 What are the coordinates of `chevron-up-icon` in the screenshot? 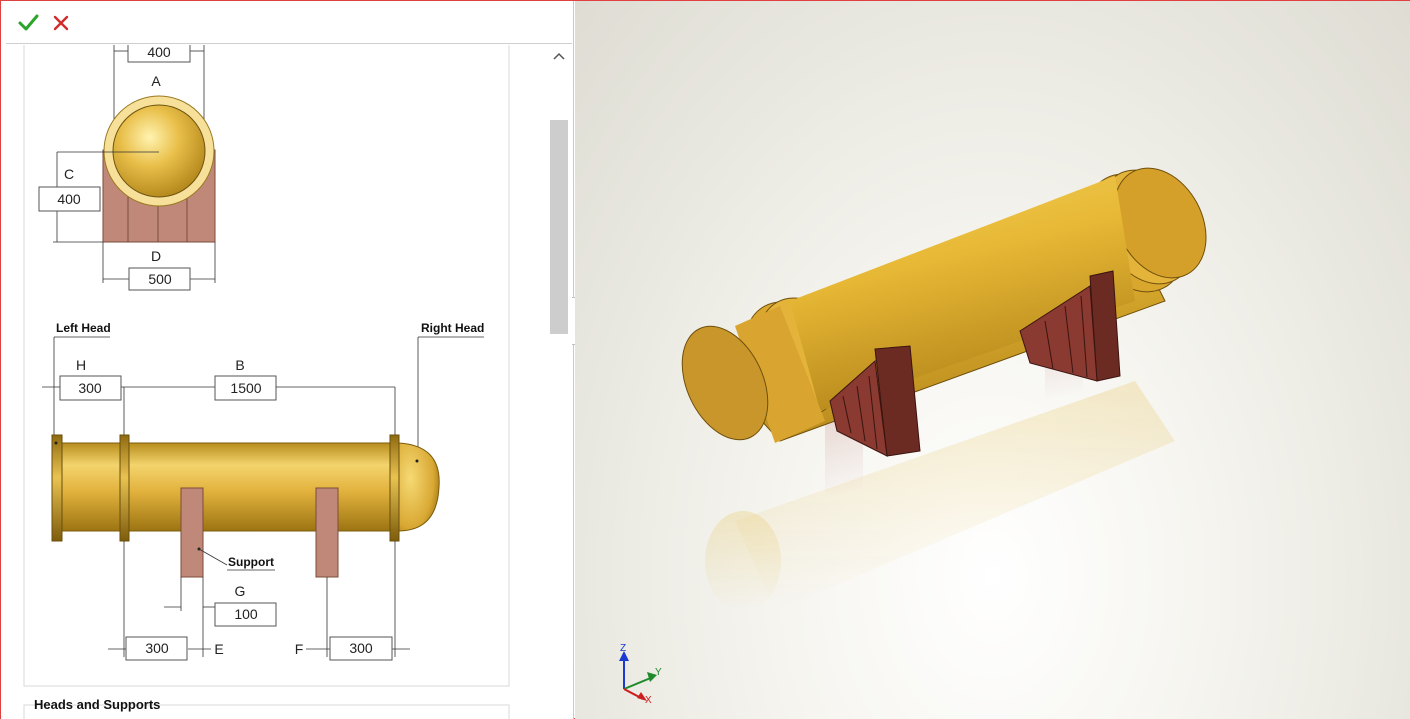 It's located at (559, 56).